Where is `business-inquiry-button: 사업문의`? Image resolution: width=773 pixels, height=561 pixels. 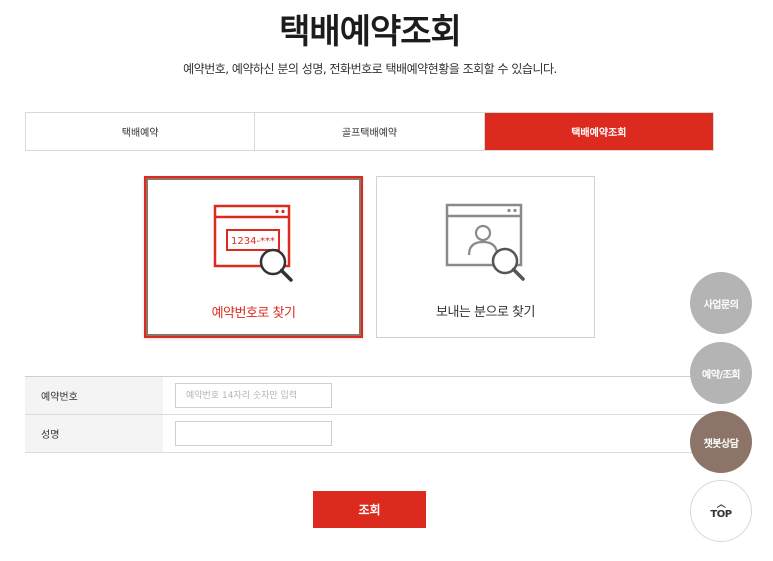 business-inquiry-button: 사업문의 is located at coordinates (721, 303).